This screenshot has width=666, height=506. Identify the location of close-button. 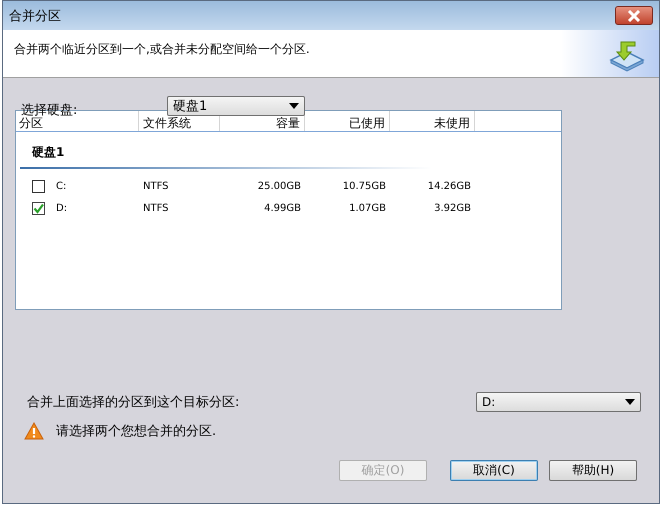
(634, 15).